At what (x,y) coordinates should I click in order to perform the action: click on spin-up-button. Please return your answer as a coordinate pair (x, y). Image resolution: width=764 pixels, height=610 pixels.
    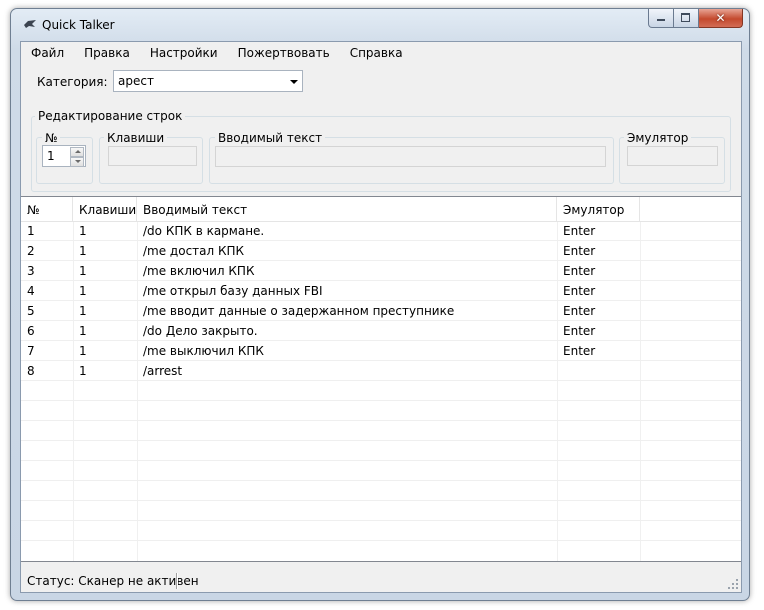
    Looking at the image, I should click on (77, 152).